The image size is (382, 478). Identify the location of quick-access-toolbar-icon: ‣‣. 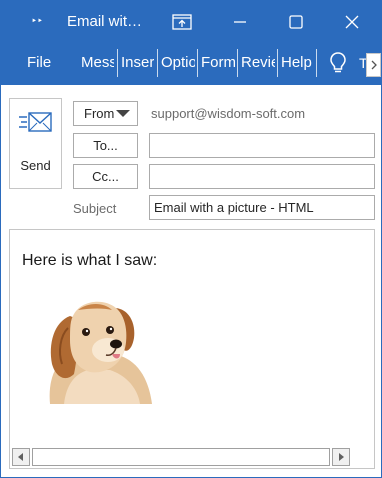
(37, 22).